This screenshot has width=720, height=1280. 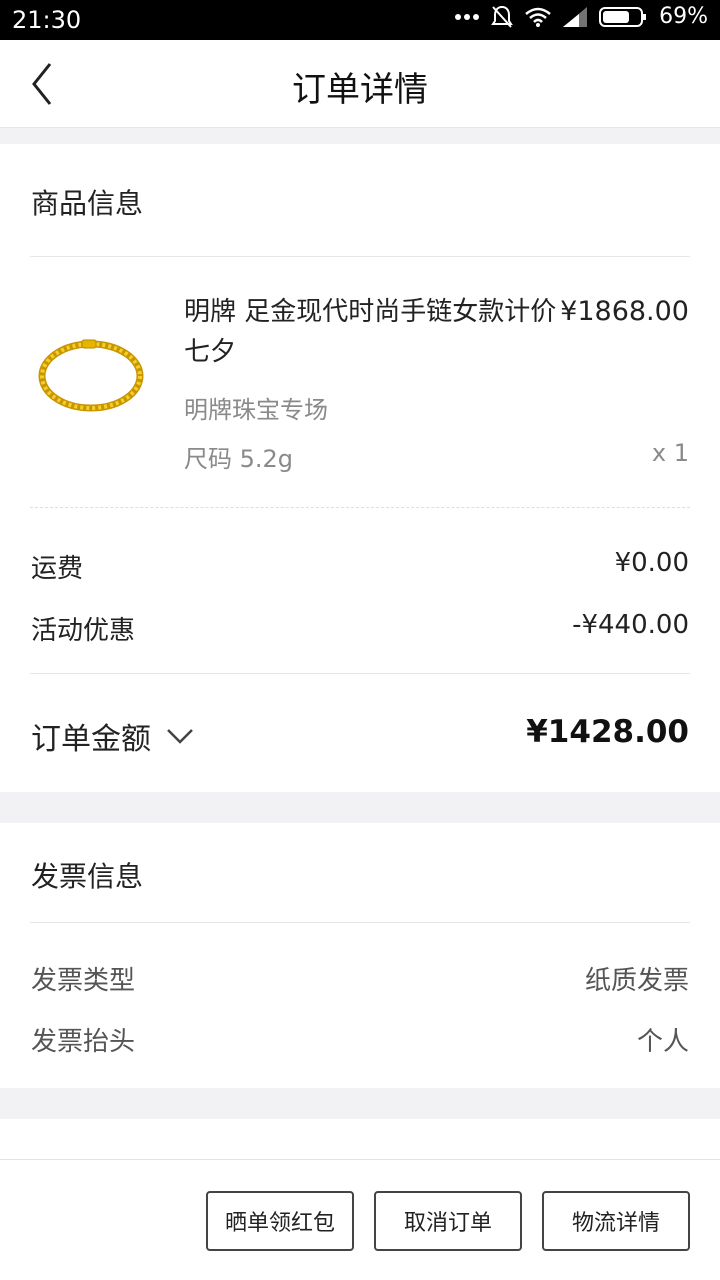 I want to click on status-bar: 21:30 69%, so click(x=360, y=20).